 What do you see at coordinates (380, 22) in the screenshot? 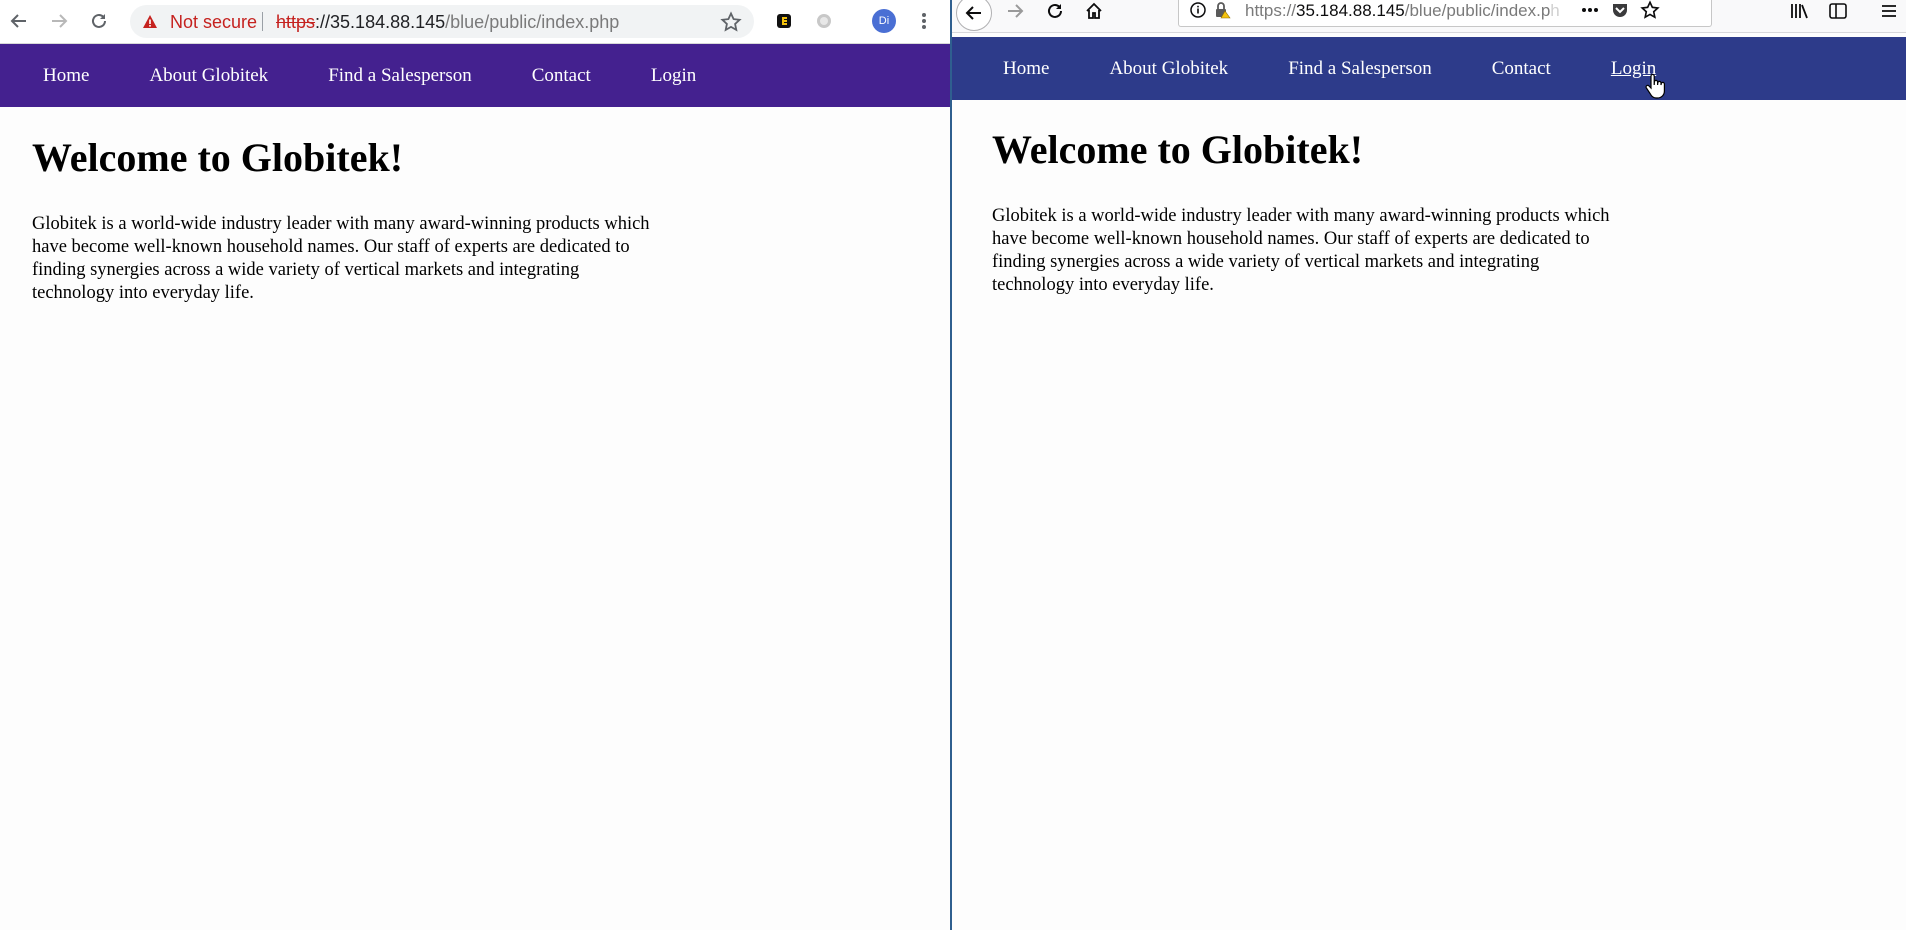
I see `url-host: ://35.184.88.145` at bounding box center [380, 22].